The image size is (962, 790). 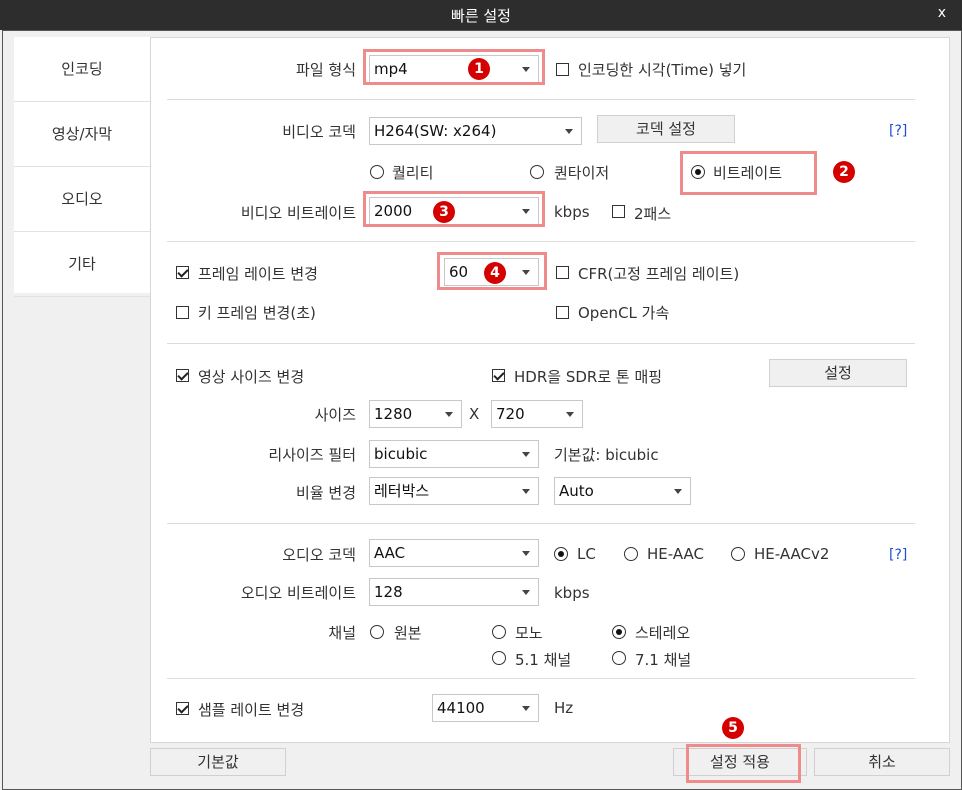 What do you see at coordinates (454, 454) in the screenshot?
I see `resize-filter-select: bicubic` at bounding box center [454, 454].